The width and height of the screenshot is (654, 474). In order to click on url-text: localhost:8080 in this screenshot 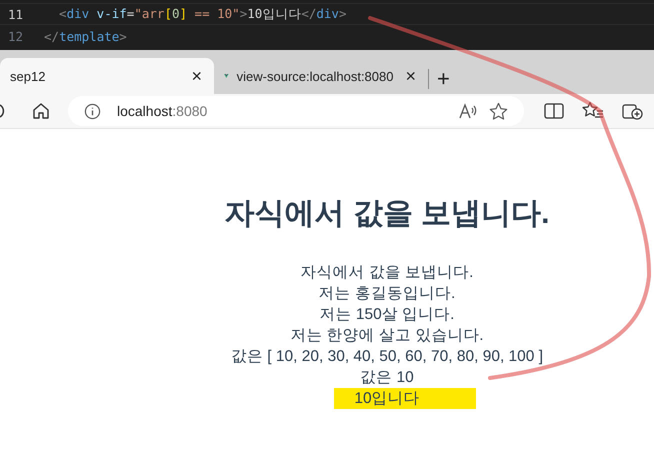, I will do `click(162, 111)`.